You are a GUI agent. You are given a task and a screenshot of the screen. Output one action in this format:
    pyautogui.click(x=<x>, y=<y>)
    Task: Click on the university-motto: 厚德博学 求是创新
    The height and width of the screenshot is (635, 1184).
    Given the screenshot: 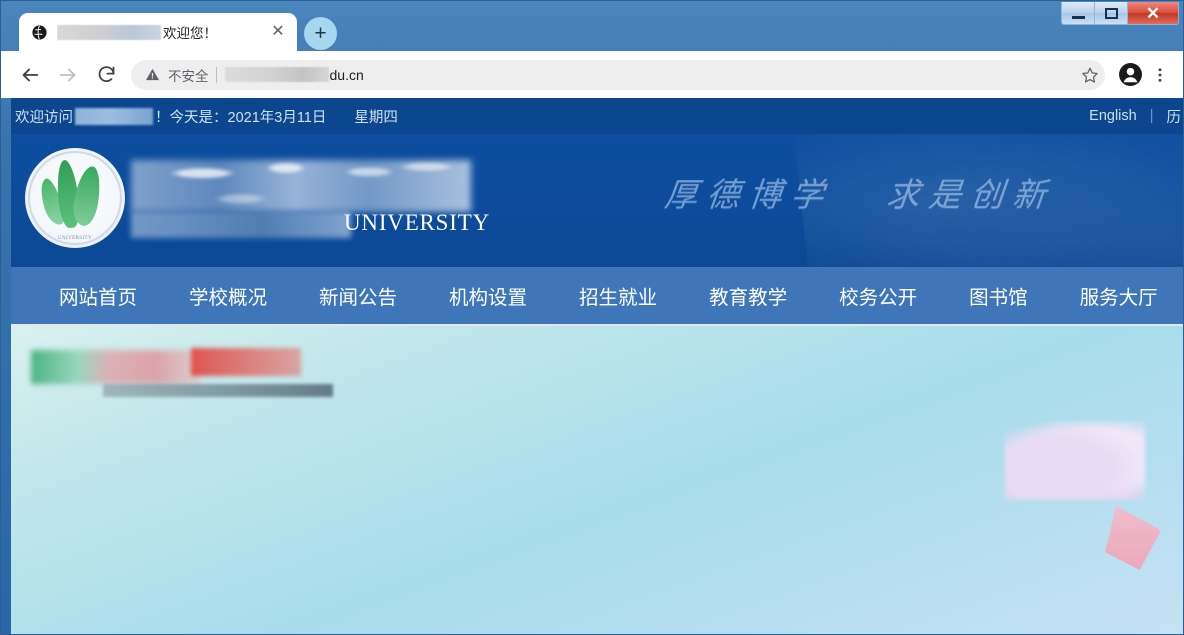 What is the action you would take?
    pyautogui.click(x=859, y=192)
    